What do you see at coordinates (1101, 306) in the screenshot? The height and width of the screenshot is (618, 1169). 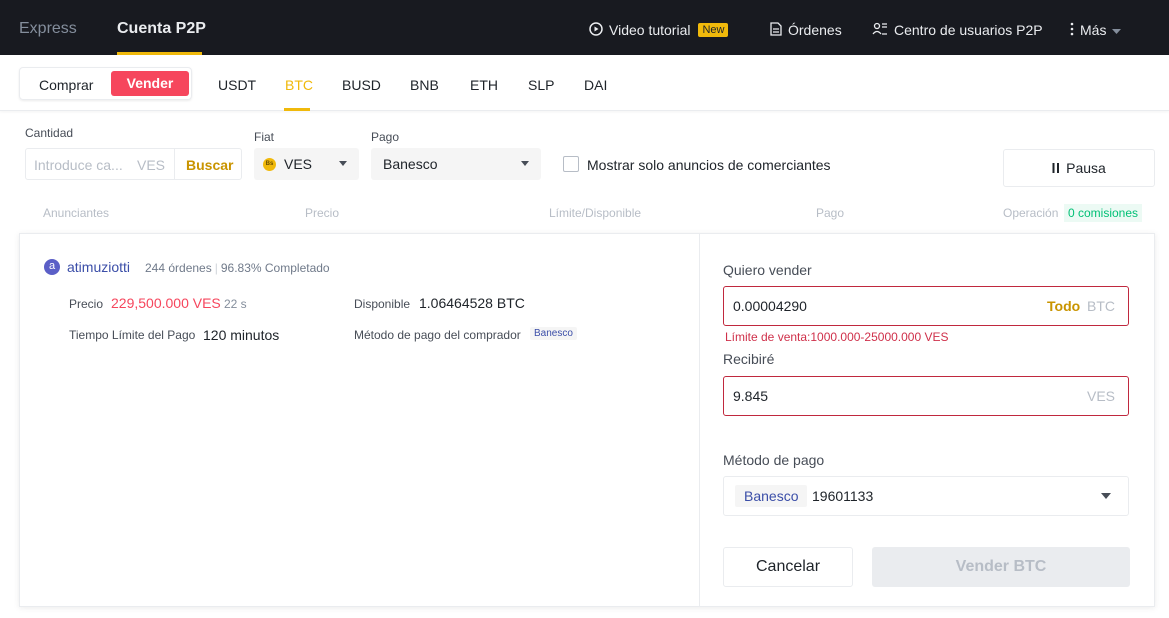 I see `sell-amount-unit: BTC` at bounding box center [1101, 306].